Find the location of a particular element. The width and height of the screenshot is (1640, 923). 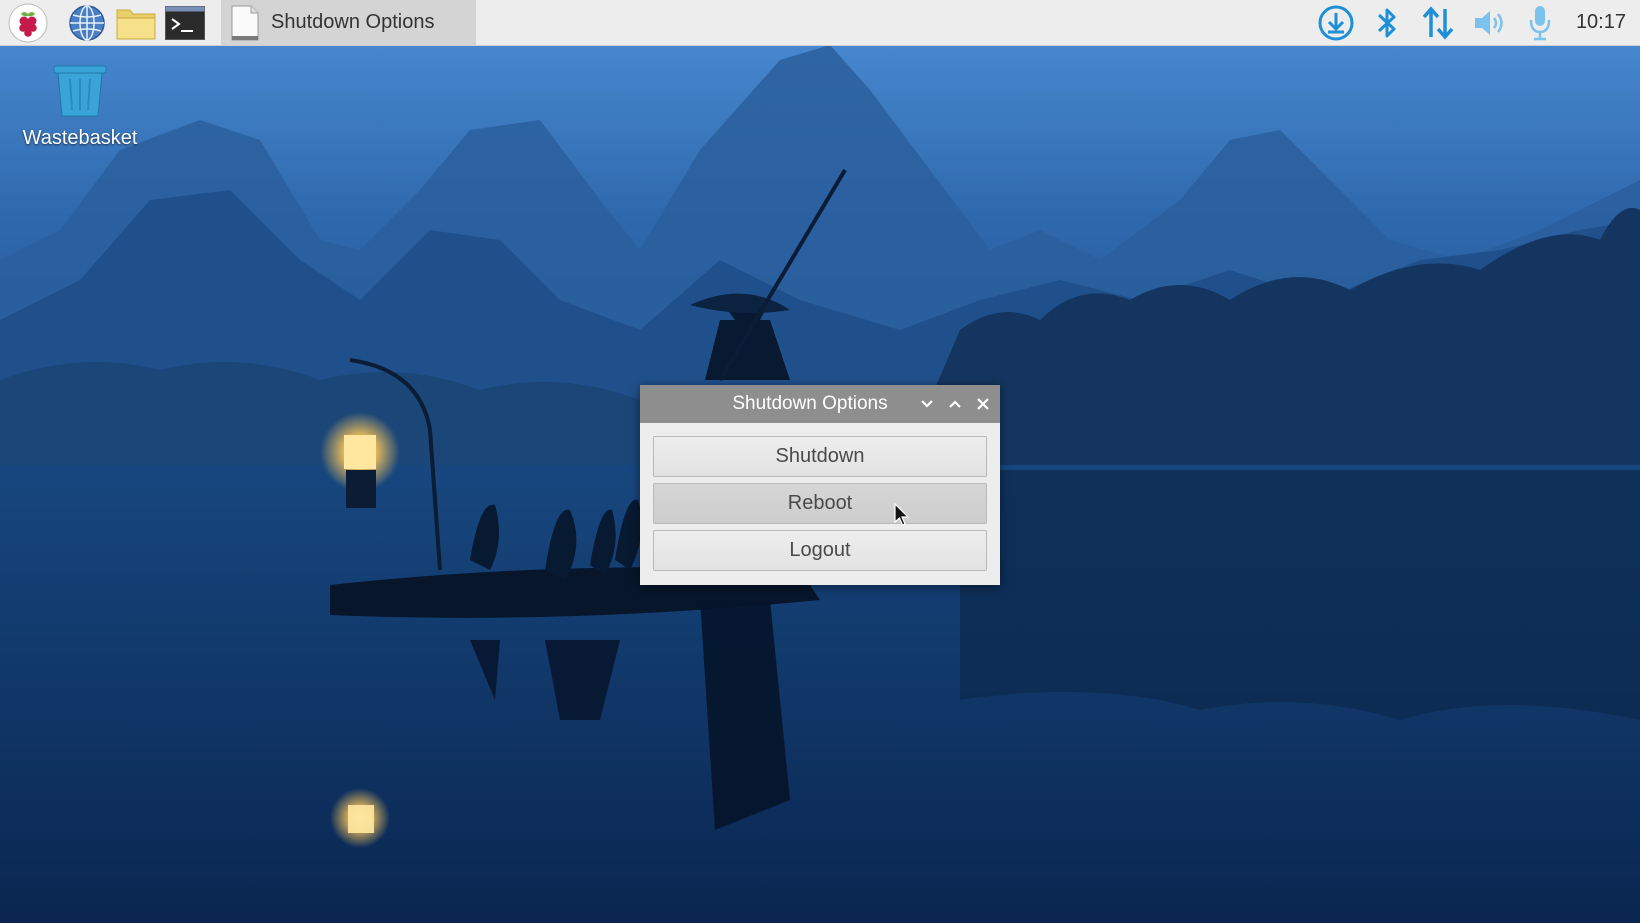

web-browser-icon is located at coordinates (87, 23).